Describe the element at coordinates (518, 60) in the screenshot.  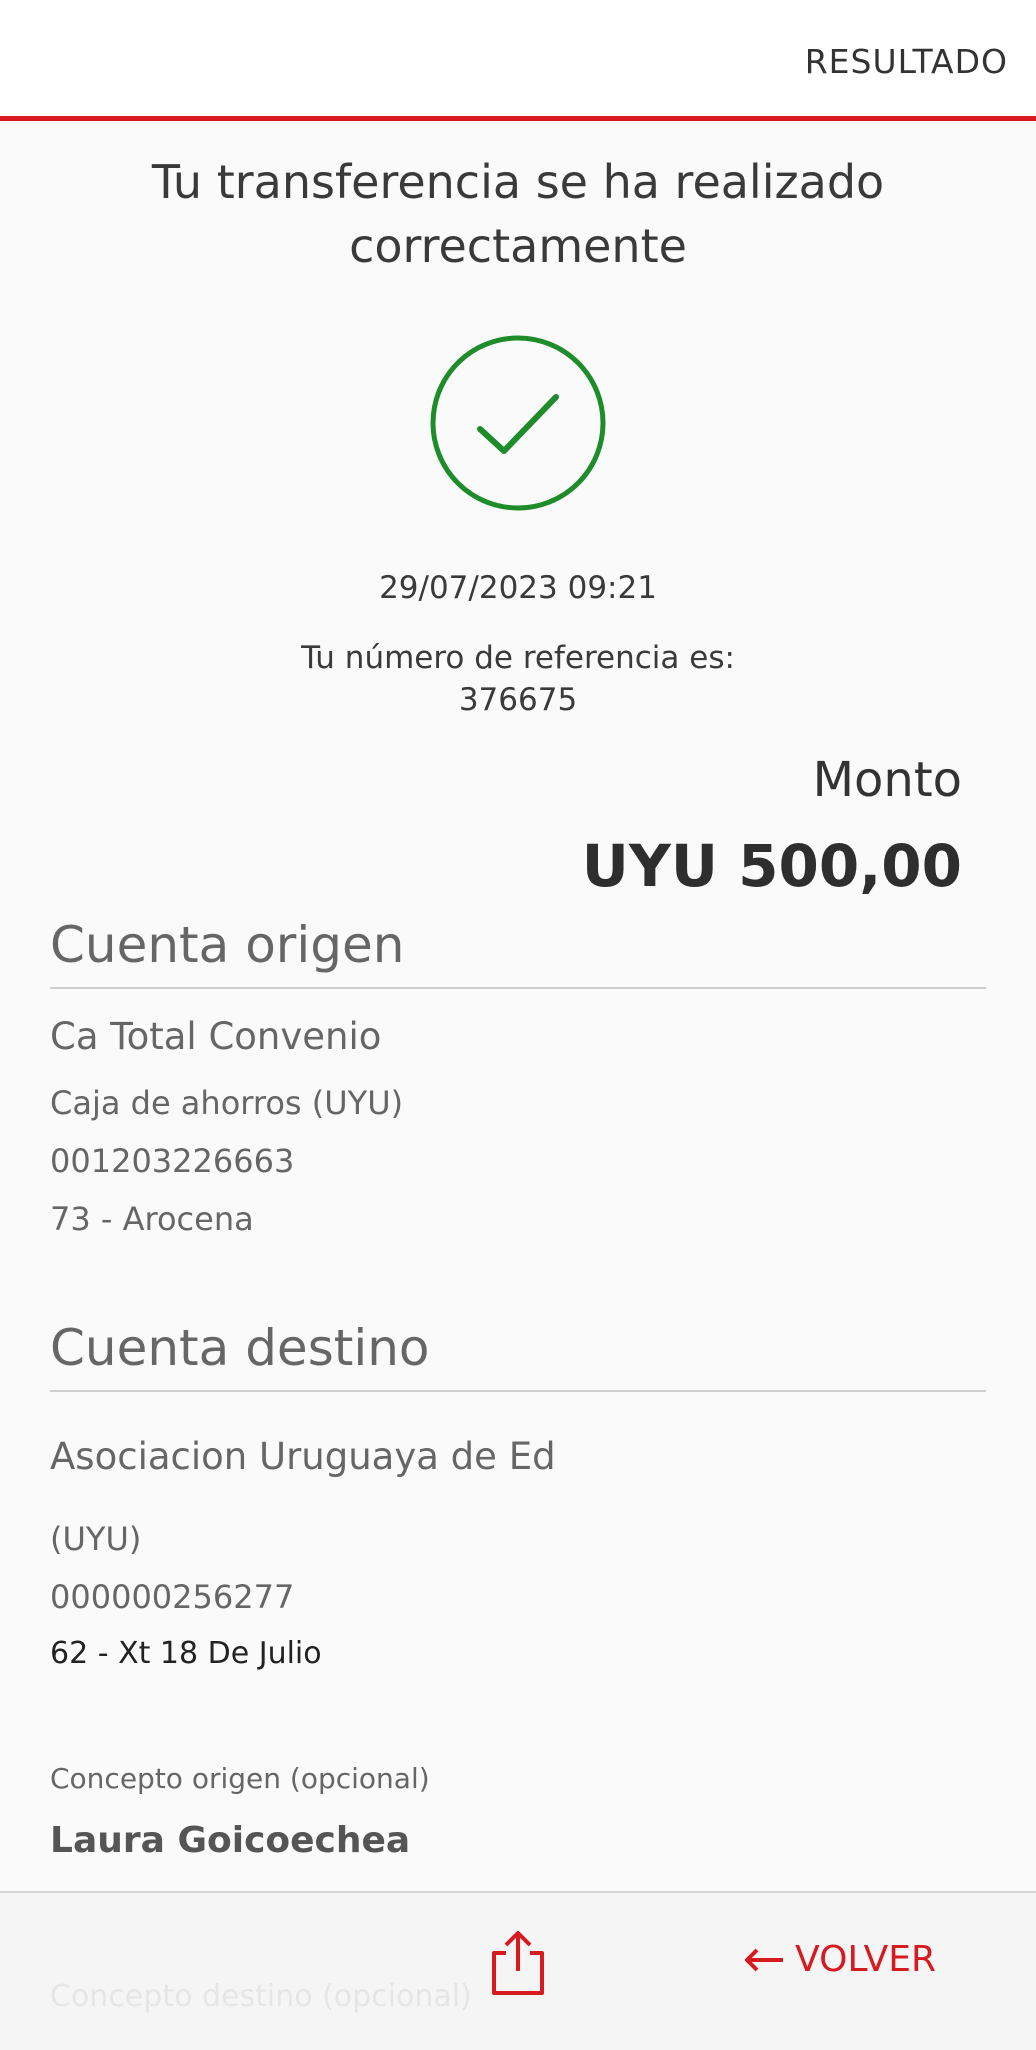
I see `app-header: RESULTADO` at that location.